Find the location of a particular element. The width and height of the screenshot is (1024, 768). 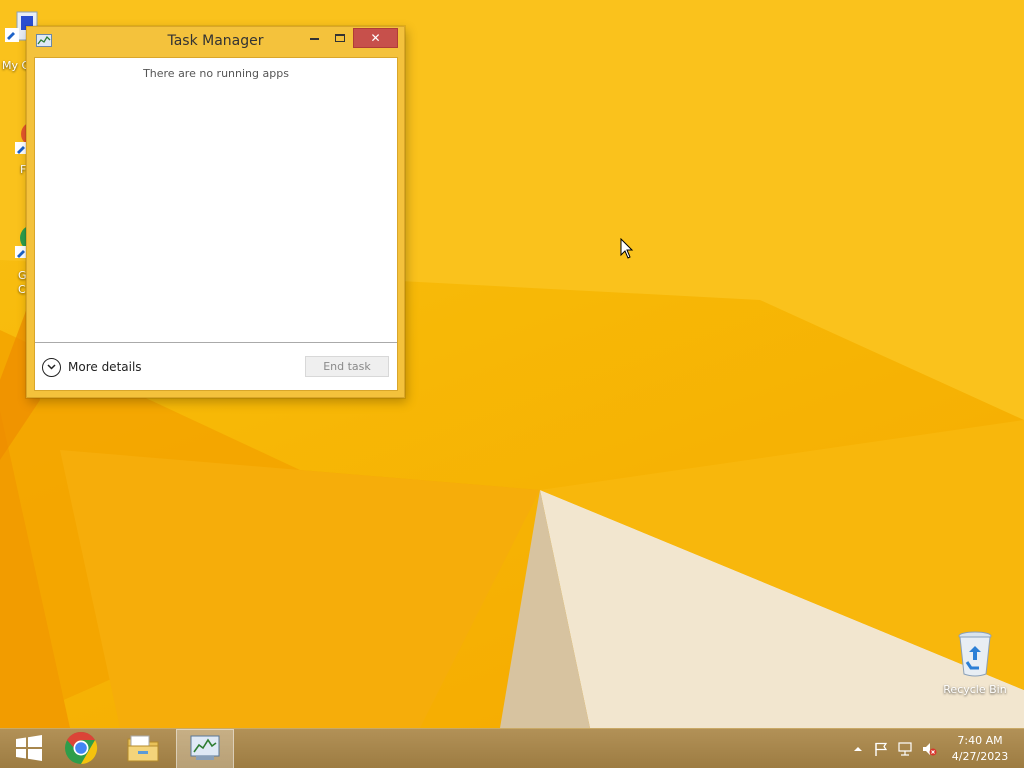

clock-date: 4/27/2023 is located at coordinates (980, 756).